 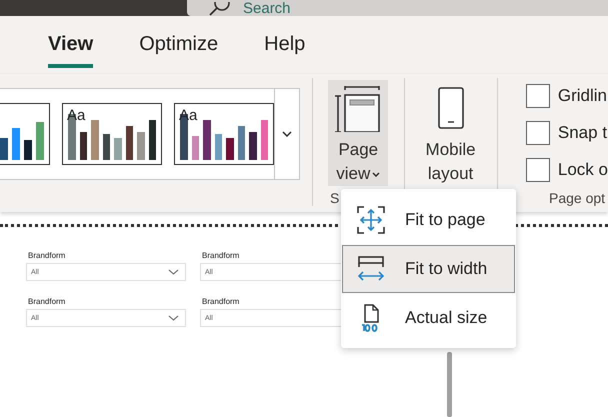 I want to click on fit-width-icon, so click(x=371, y=269).